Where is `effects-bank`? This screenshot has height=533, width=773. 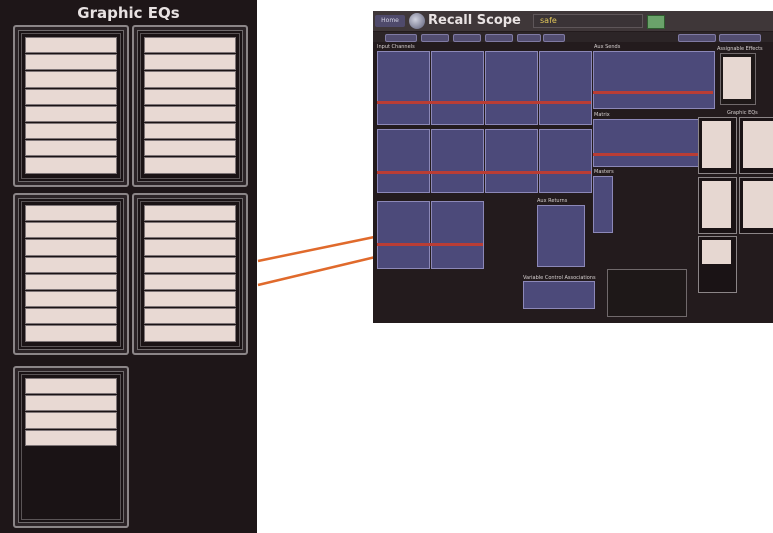 effects-bank is located at coordinates (737, 78).